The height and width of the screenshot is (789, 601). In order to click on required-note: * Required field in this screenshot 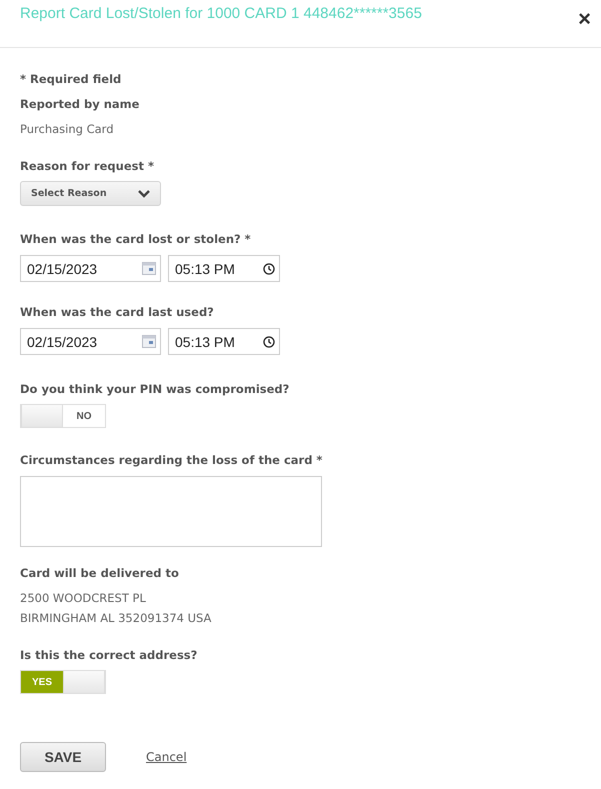, I will do `click(71, 79)`.